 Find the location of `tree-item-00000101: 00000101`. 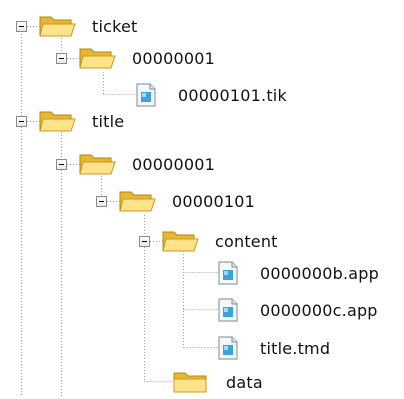

tree-item-00000101: 00000101 is located at coordinates (175, 201).